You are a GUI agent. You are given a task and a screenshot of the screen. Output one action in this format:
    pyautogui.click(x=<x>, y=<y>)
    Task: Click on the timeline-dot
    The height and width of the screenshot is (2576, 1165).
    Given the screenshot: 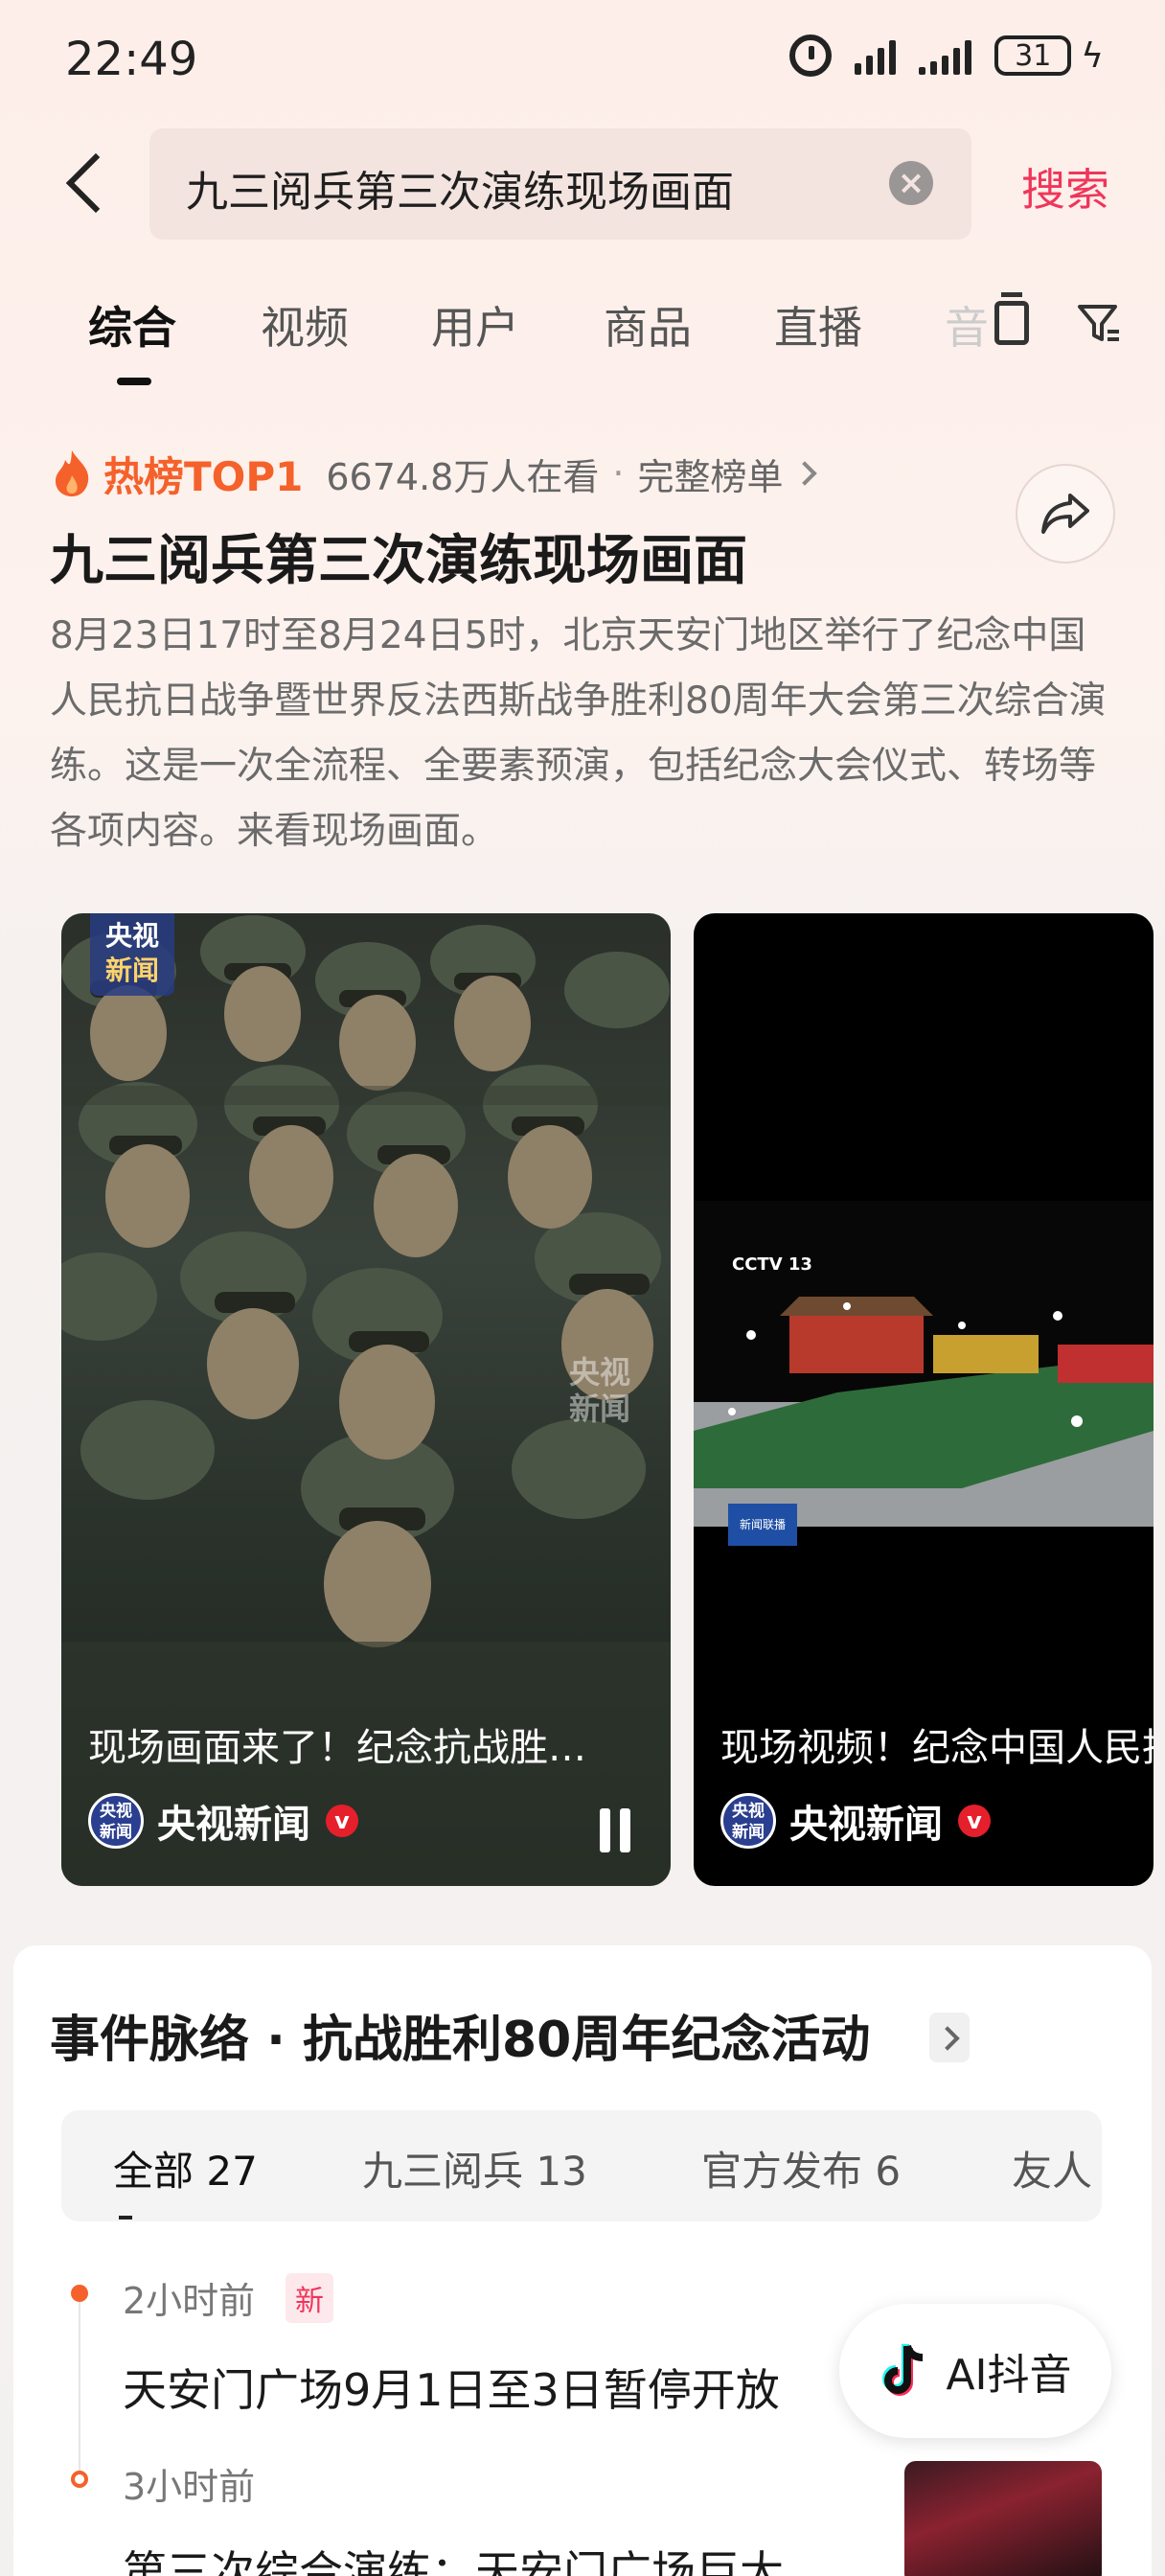 What is the action you would take?
    pyautogui.click(x=79, y=2294)
    